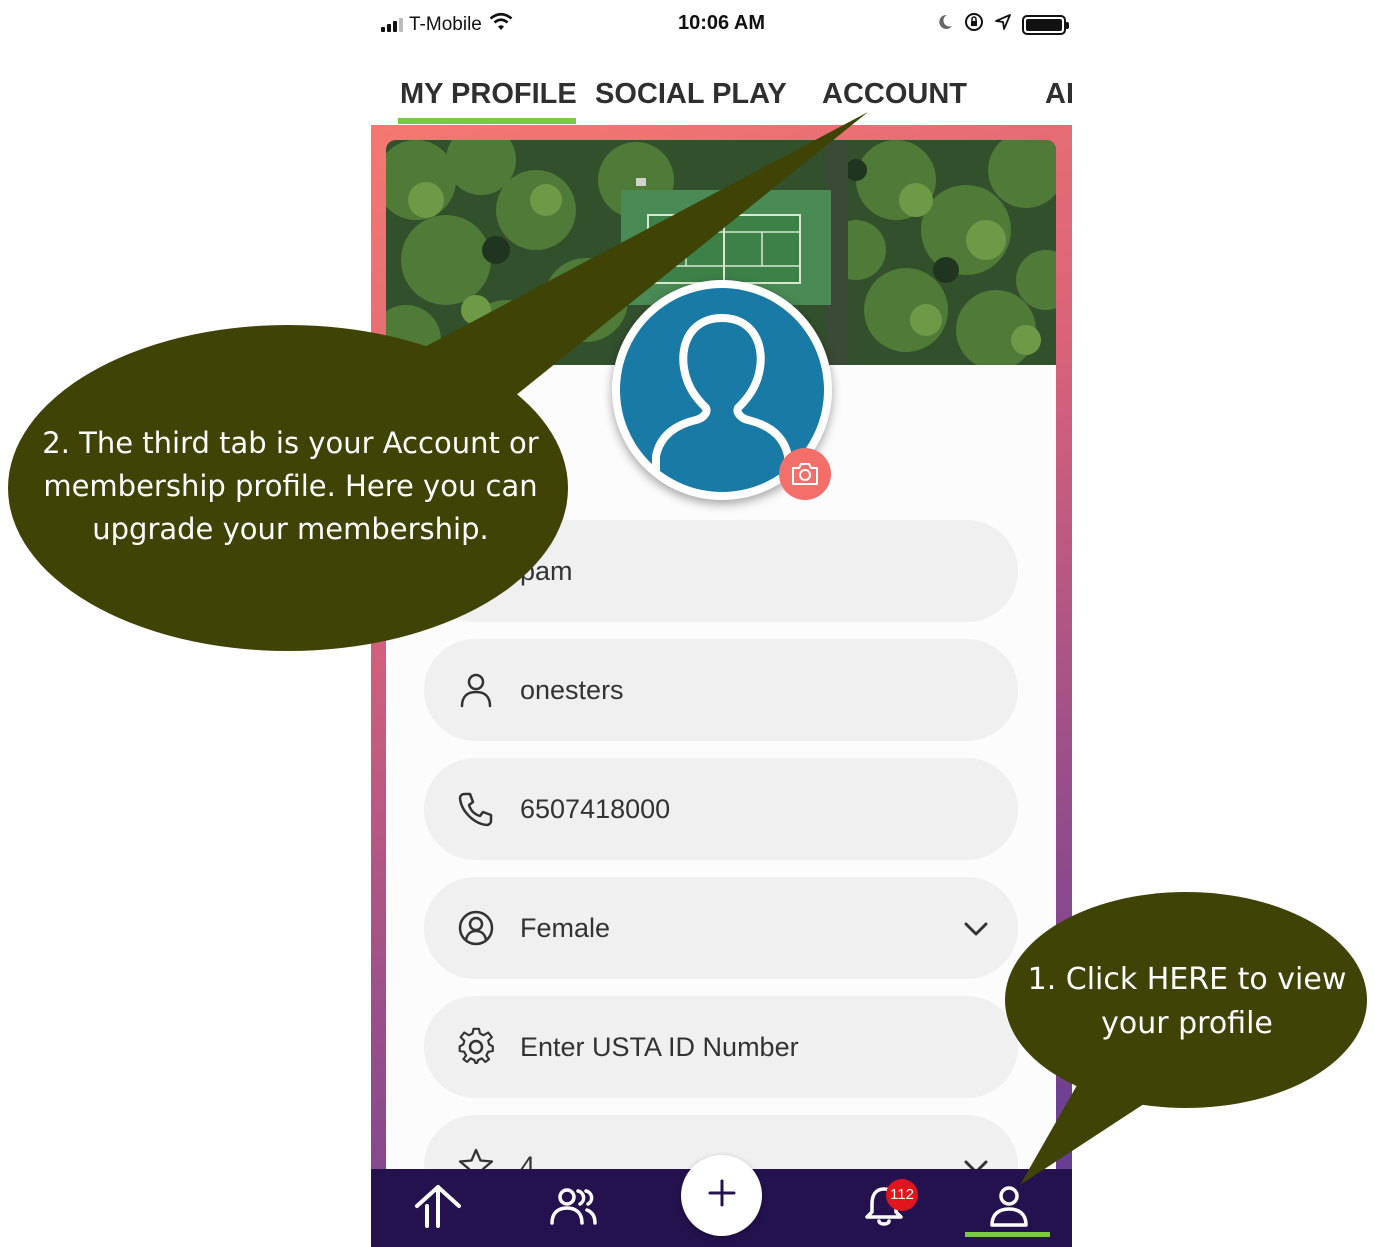  What do you see at coordinates (488, 94) in the screenshot?
I see `tab-my-profile: MY PROFILE` at bounding box center [488, 94].